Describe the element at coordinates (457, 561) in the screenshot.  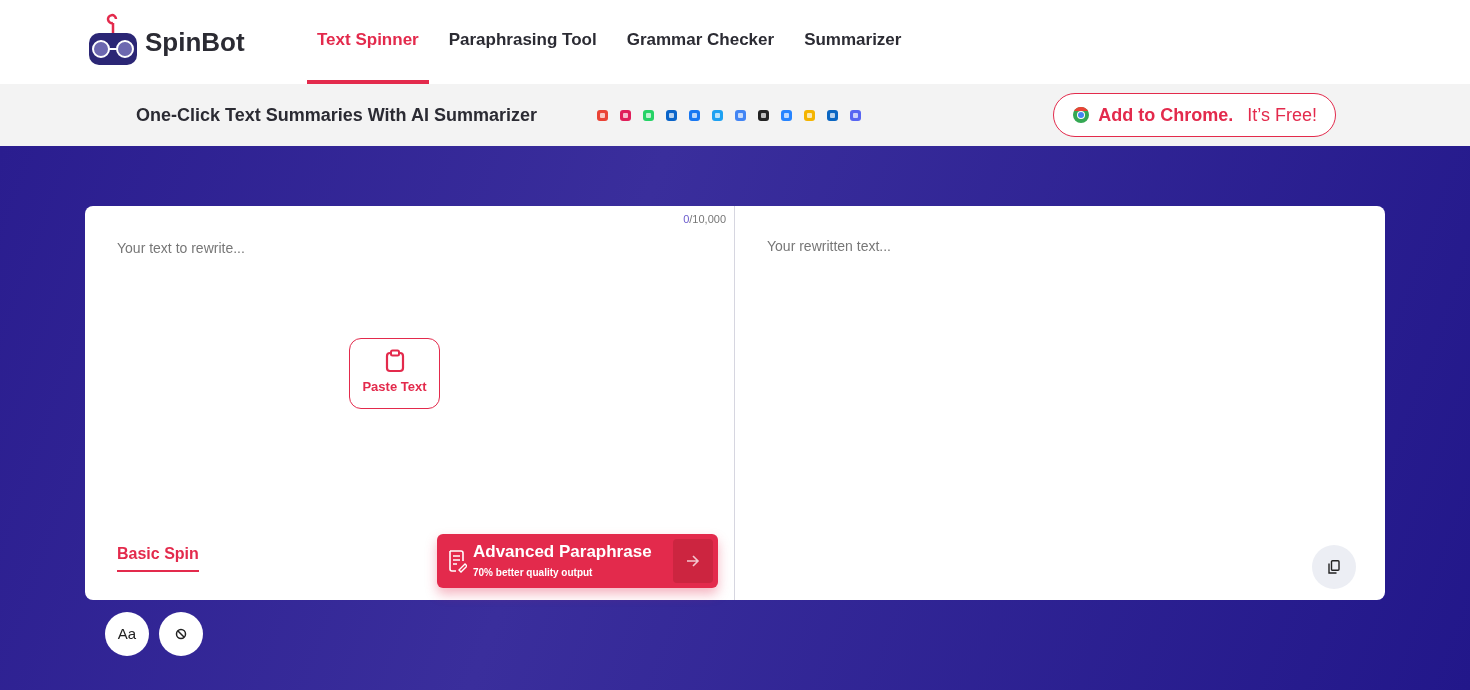
I see `document-edit-icon` at that location.